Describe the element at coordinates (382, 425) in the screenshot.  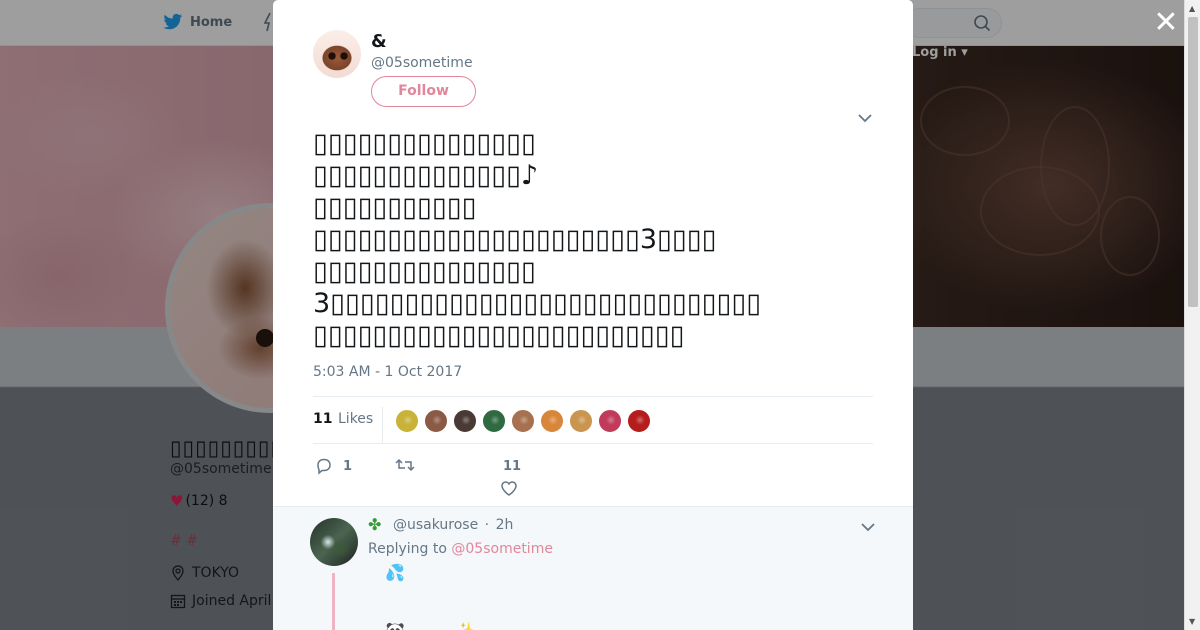
I see `stats-divider` at that location.